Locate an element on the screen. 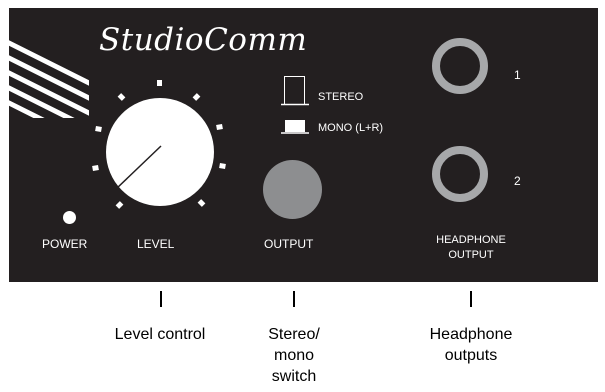 The image size is (605, 392). headphone-outputs-callout: Headphone outputs is located at coordinates (471, 345).